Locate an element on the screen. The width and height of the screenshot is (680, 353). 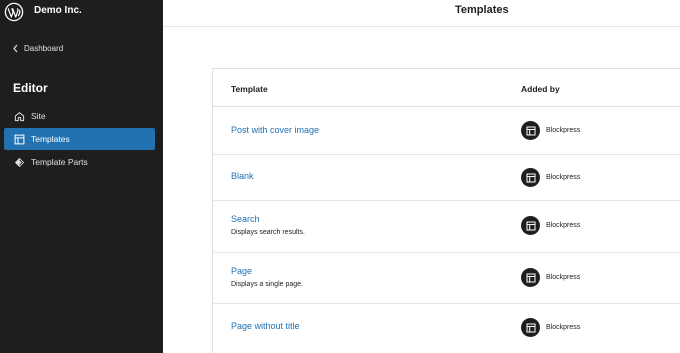
column-header-added-by: Added by is located at coordinates (540, 89).